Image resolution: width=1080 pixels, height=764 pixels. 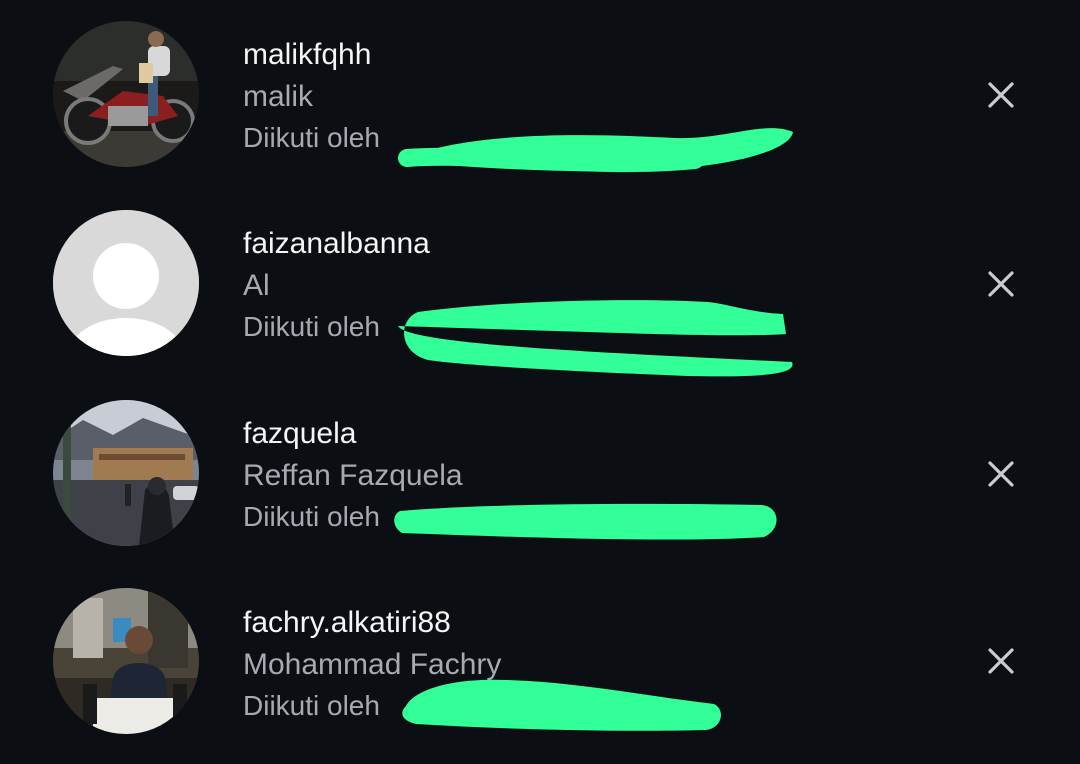 I want to click on default-user-icon, so click(x=126, y=283).